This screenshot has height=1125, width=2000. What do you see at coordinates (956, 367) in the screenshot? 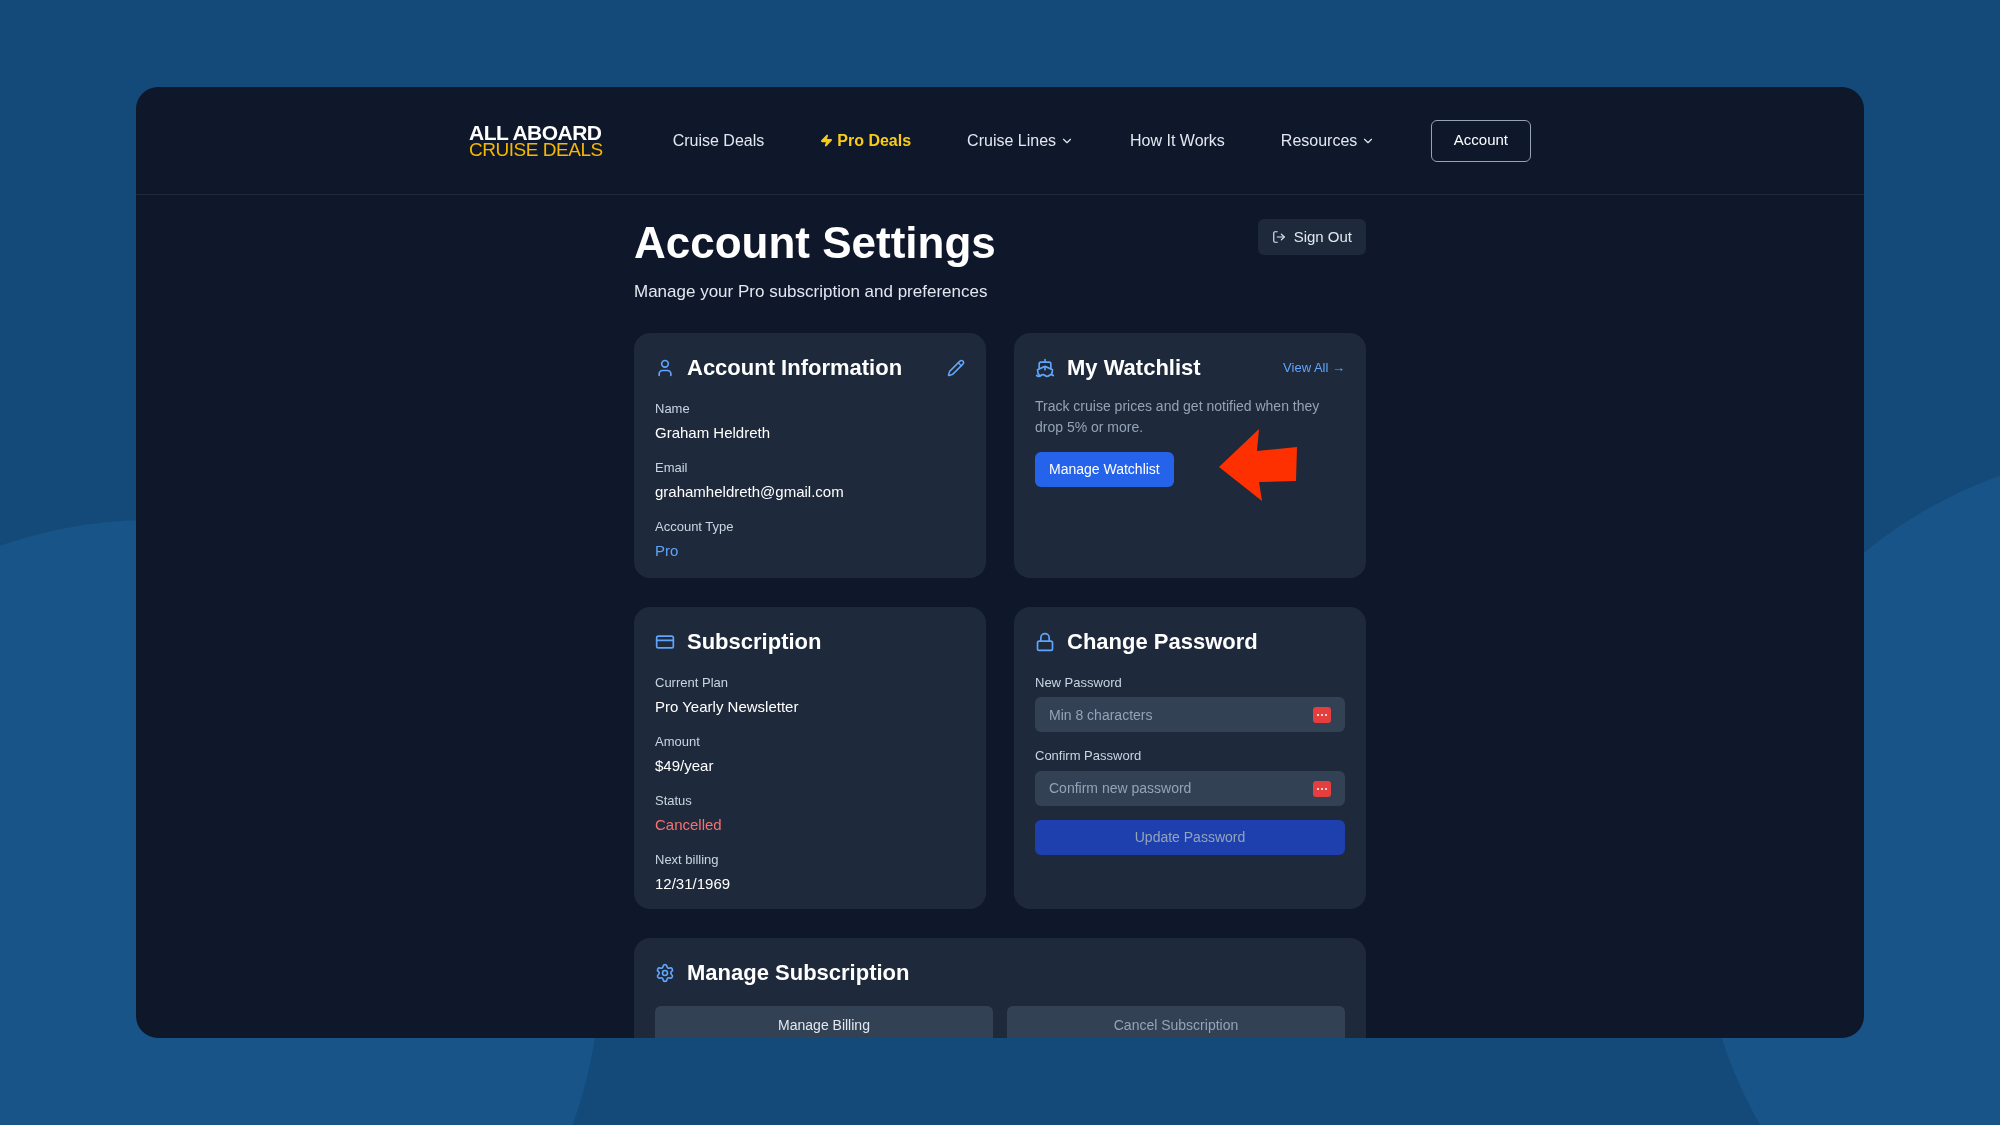
I see `edit-icon` at bounding box center [956, 367].